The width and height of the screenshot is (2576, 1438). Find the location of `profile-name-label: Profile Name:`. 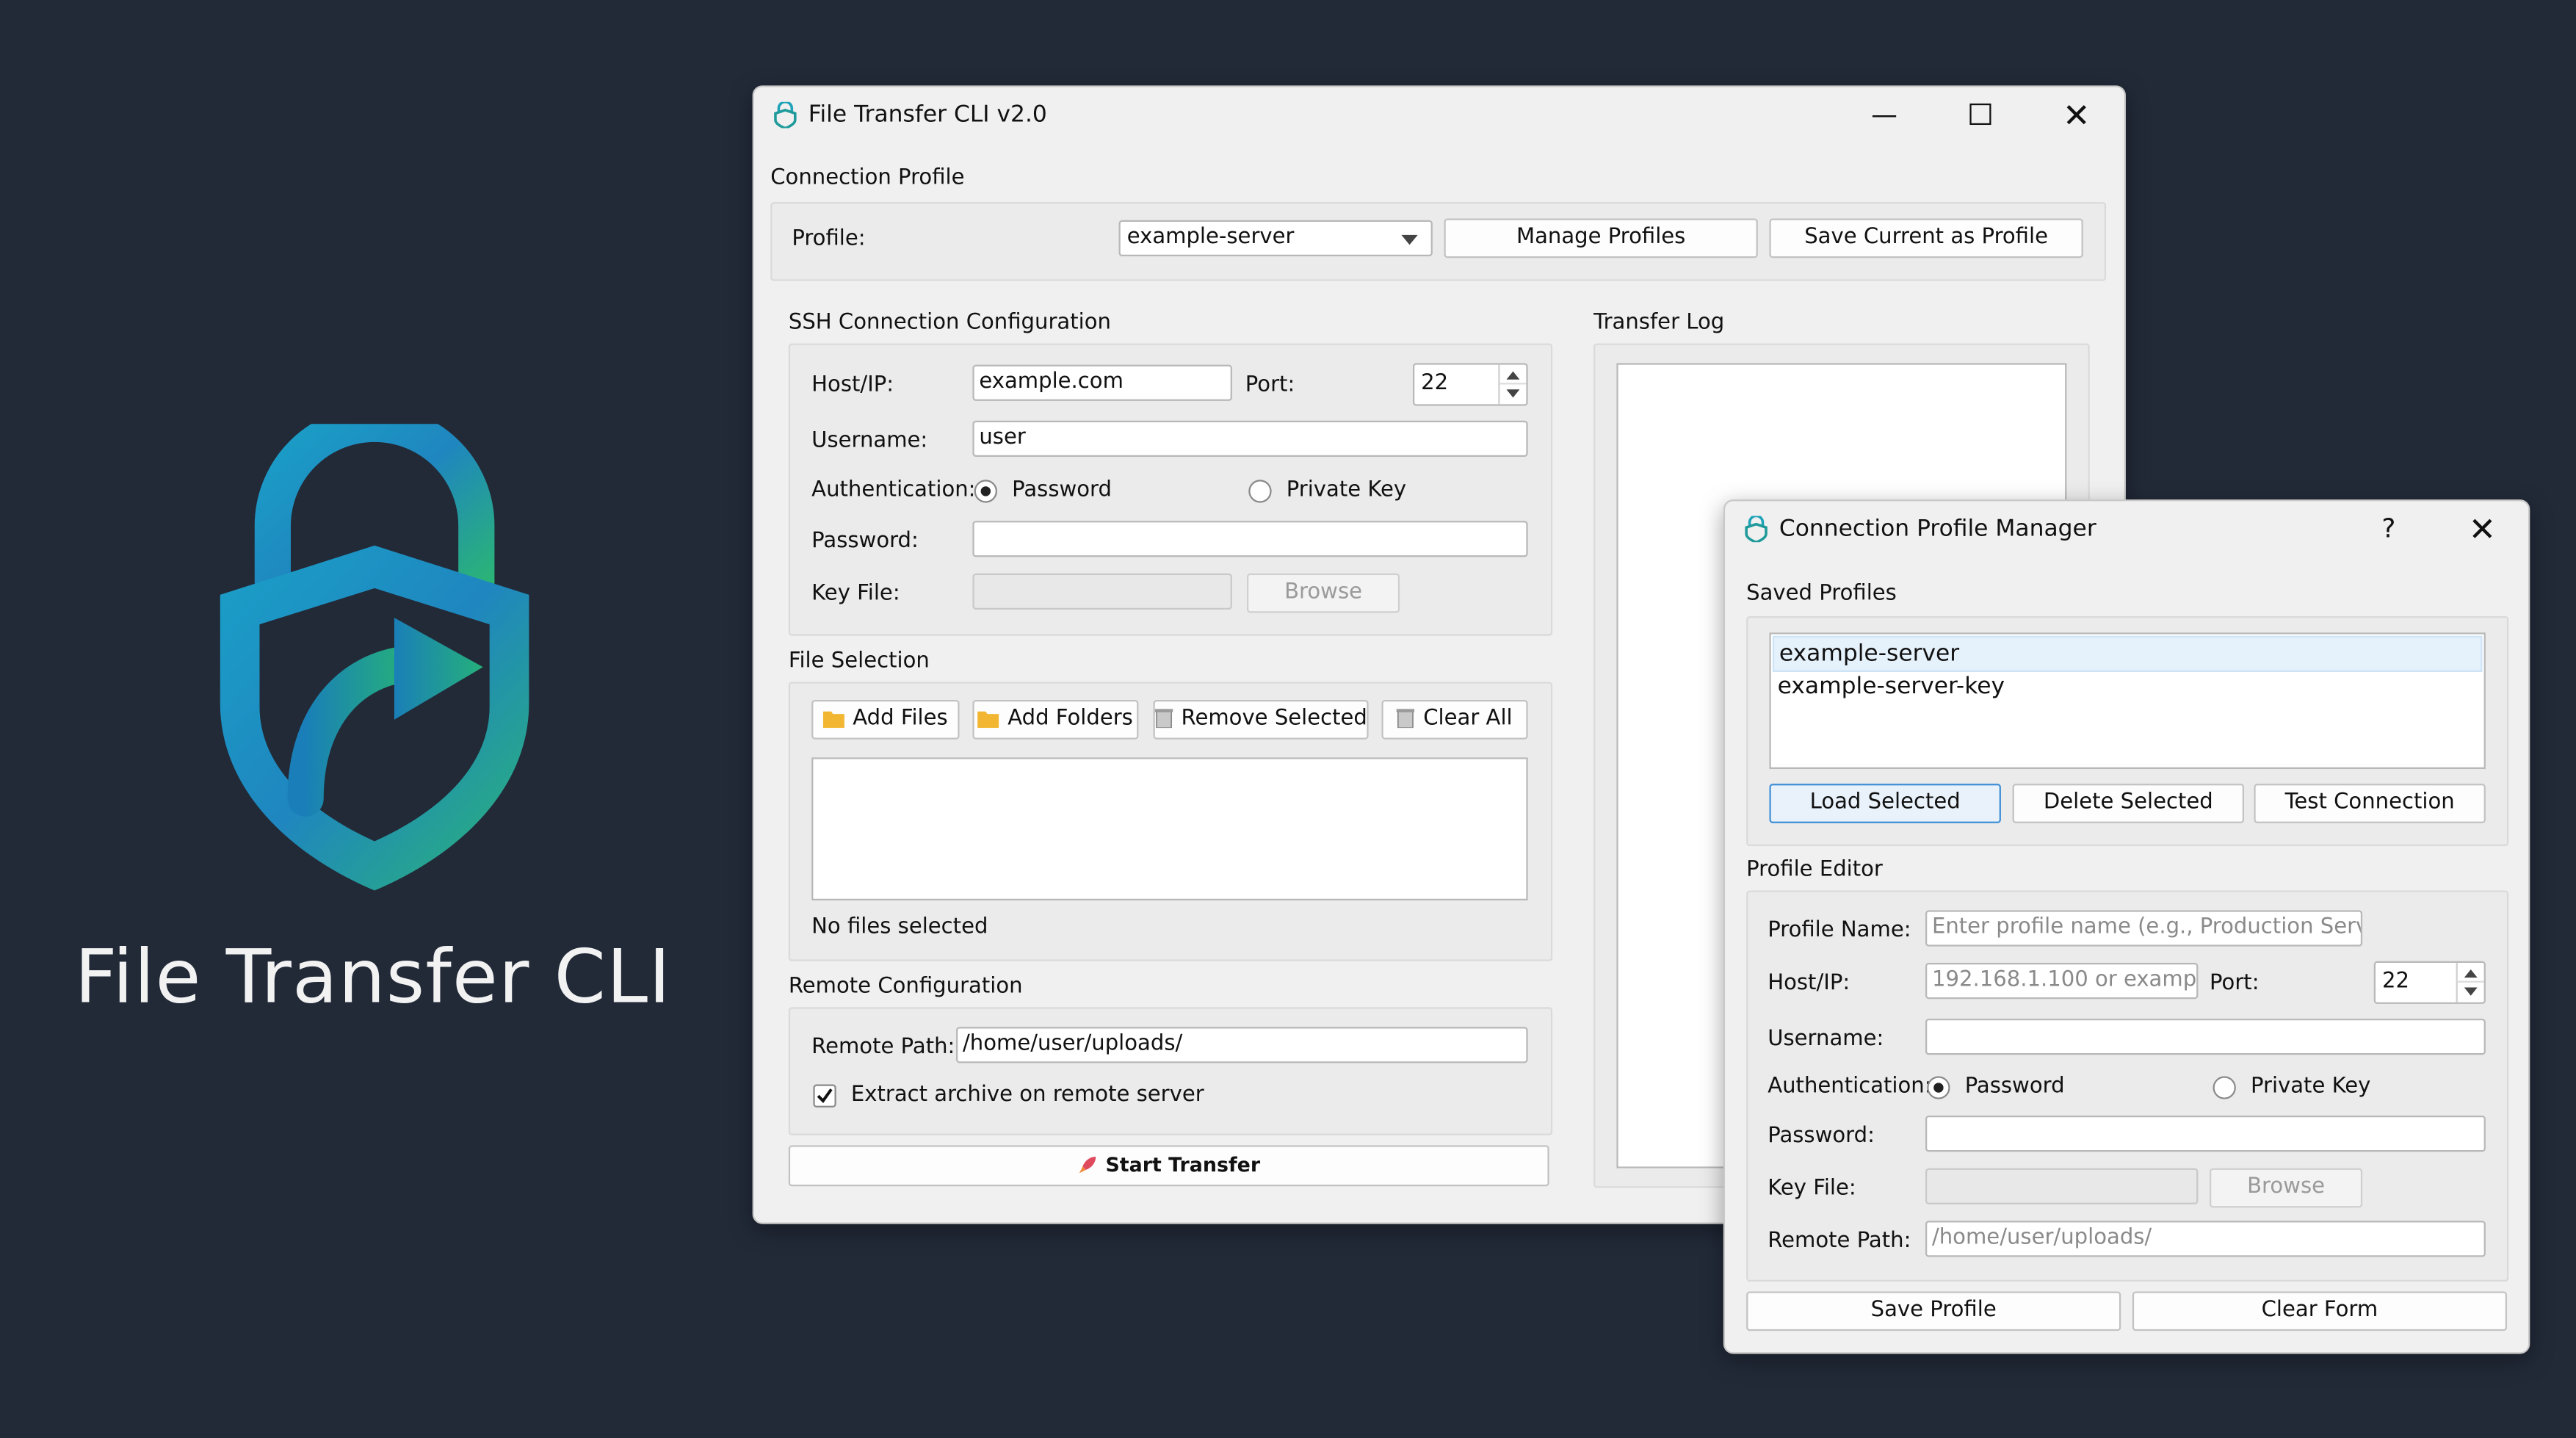

profile-name-label: Profile Name: is located at coordinates (1839, 931).